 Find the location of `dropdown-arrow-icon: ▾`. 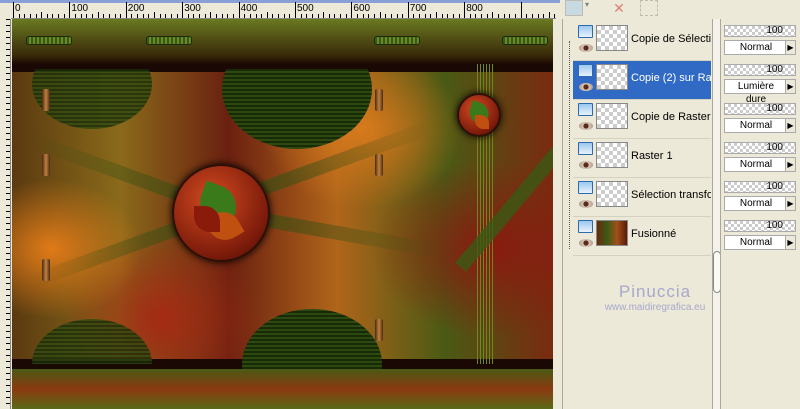

dropdown-arrow-icon: ▾ is located at coordinates (589, 8).